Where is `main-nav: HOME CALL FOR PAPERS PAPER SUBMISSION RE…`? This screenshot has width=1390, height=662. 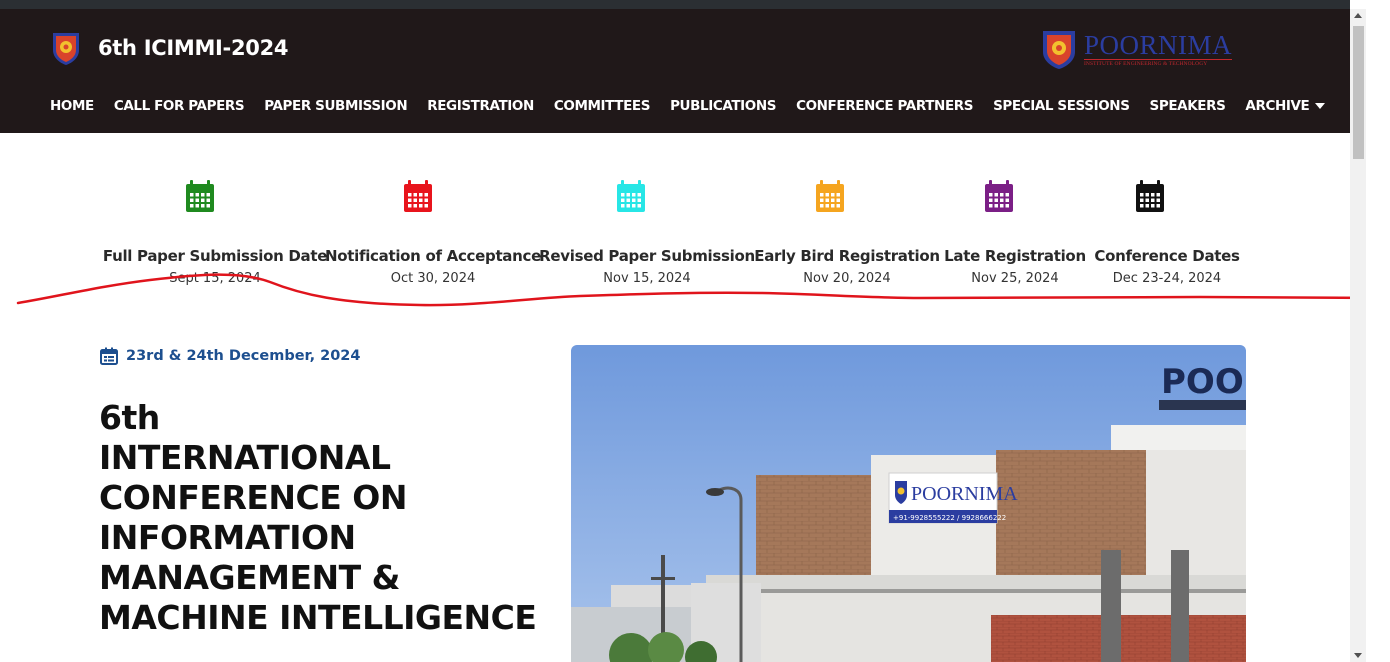 main-nav: HOME CALL FOR PAPERS PAPER SUBMISSION RE… is located at coordinates (697, 106).